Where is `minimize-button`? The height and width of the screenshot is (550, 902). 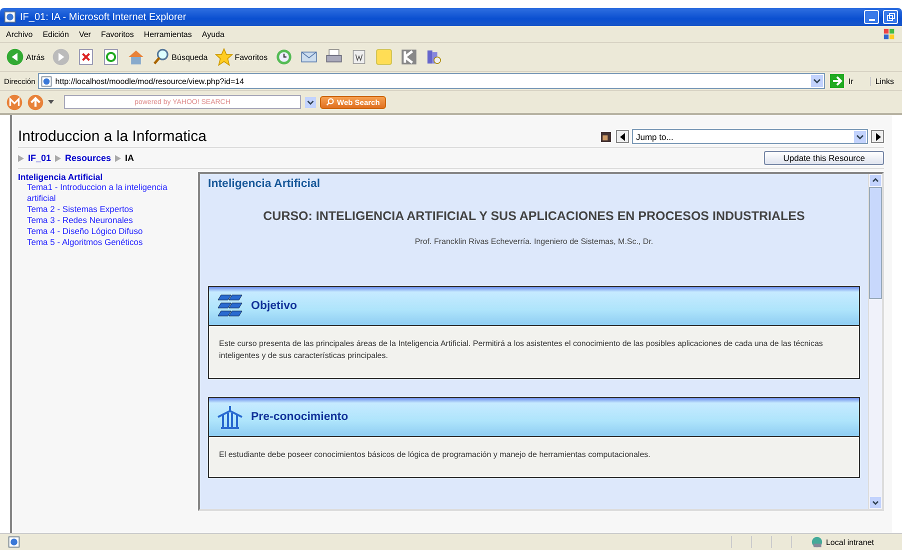
minimize-button is located at coordinates (871, 17).